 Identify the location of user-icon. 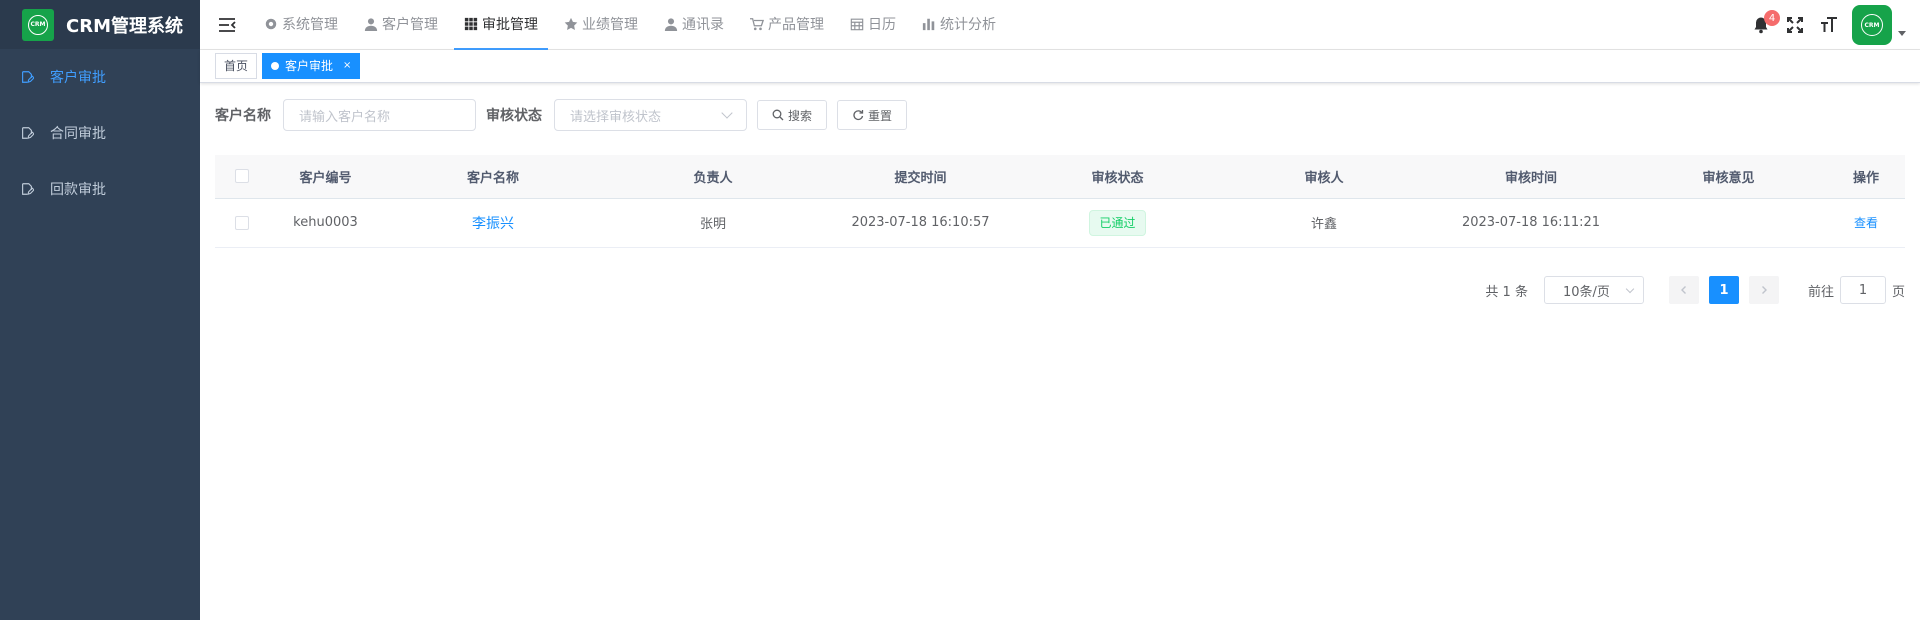
(371, 24).